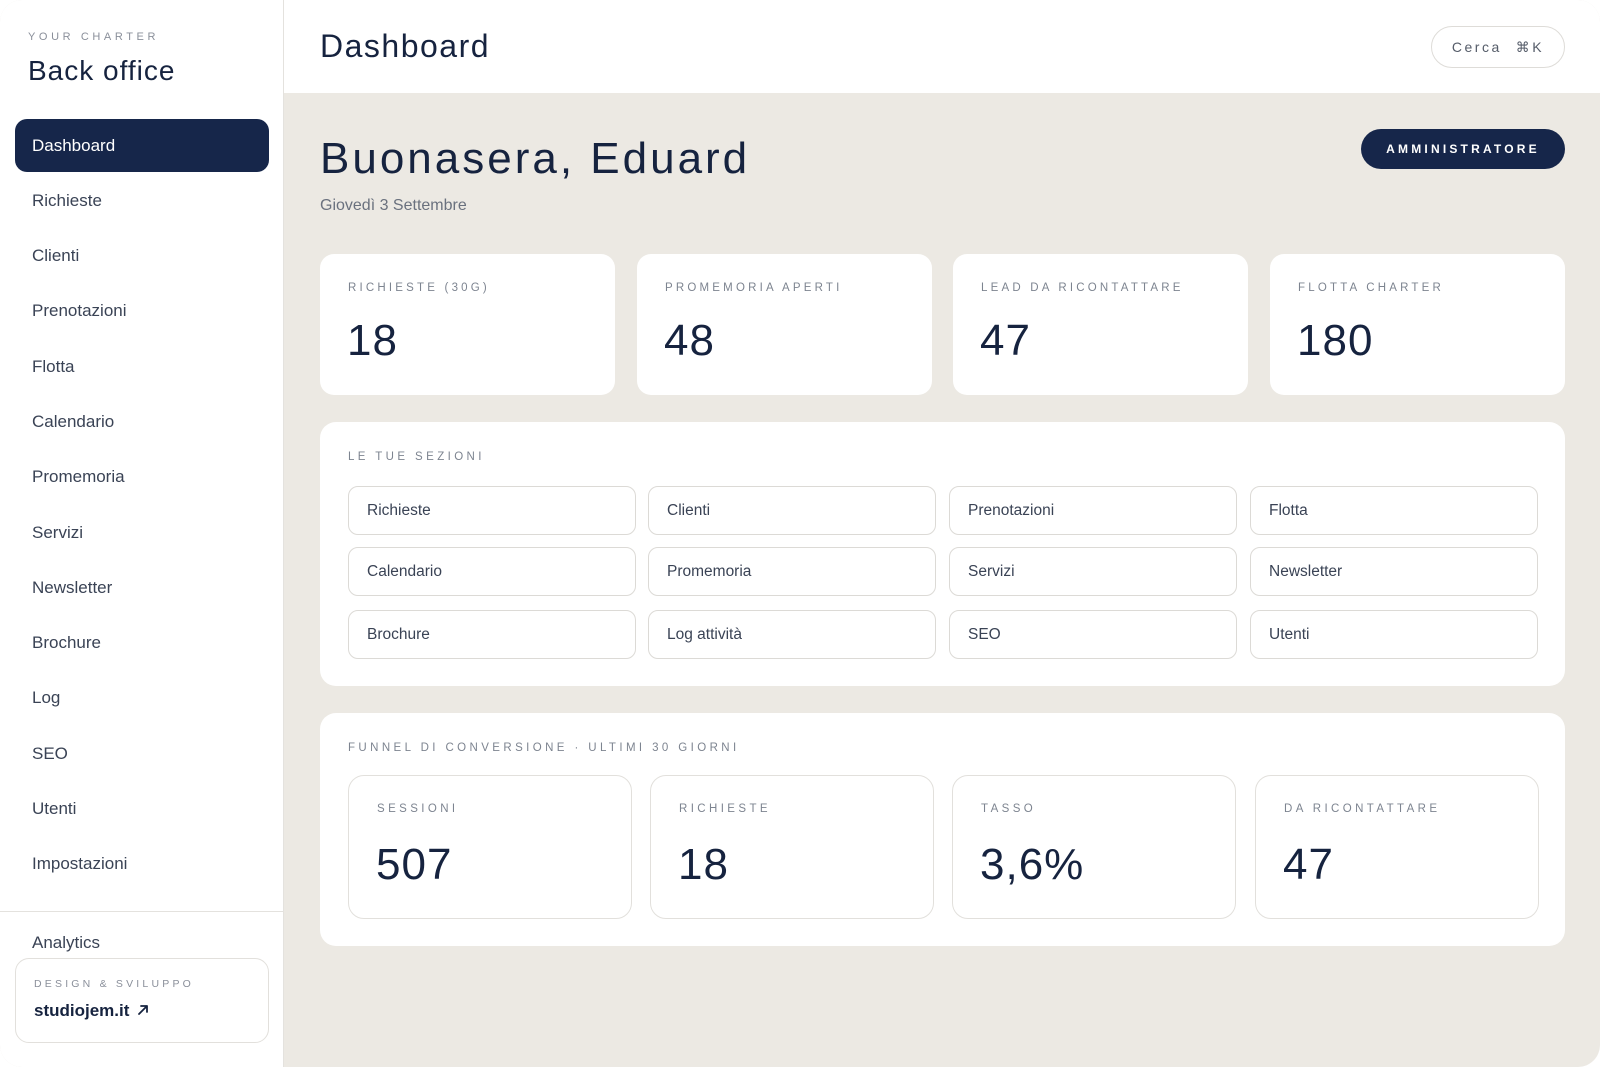  What do you see at coordinates (1032, 864) in the screenshot?
I see `funnel-value: 3,6%` at bounding box center [1032, 864].